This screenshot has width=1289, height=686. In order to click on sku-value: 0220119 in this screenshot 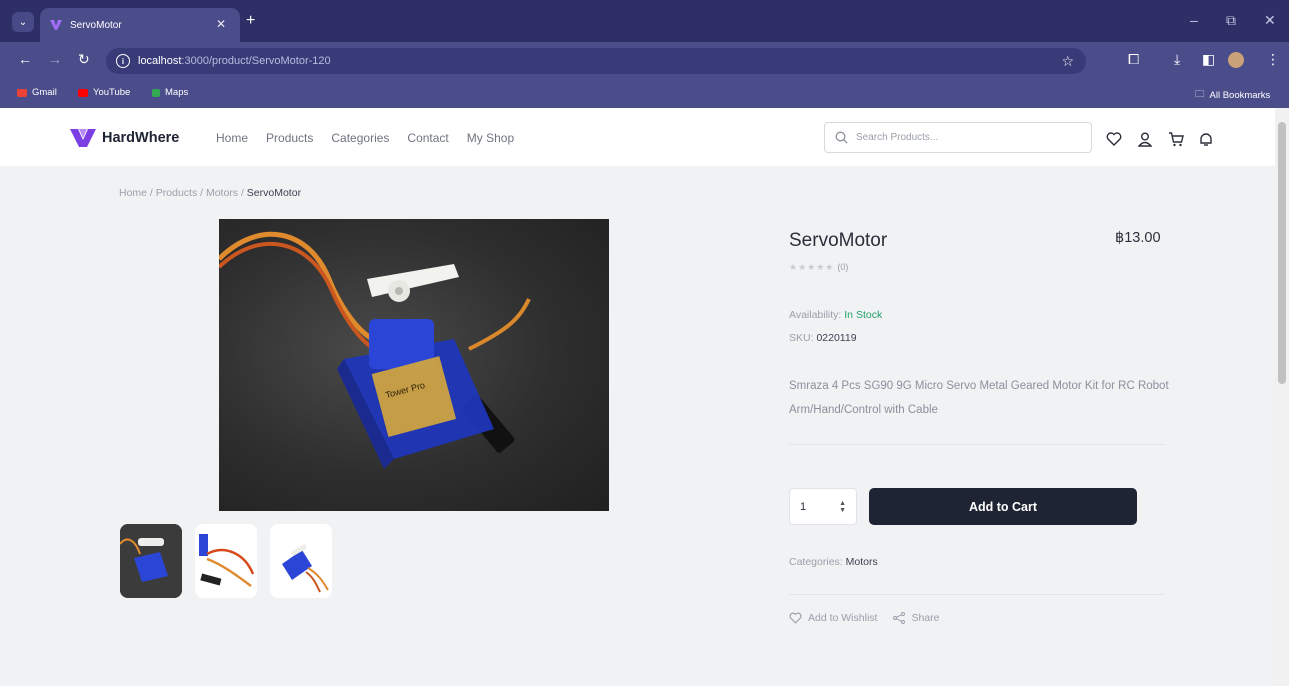, I will do `click(836, 338)`.